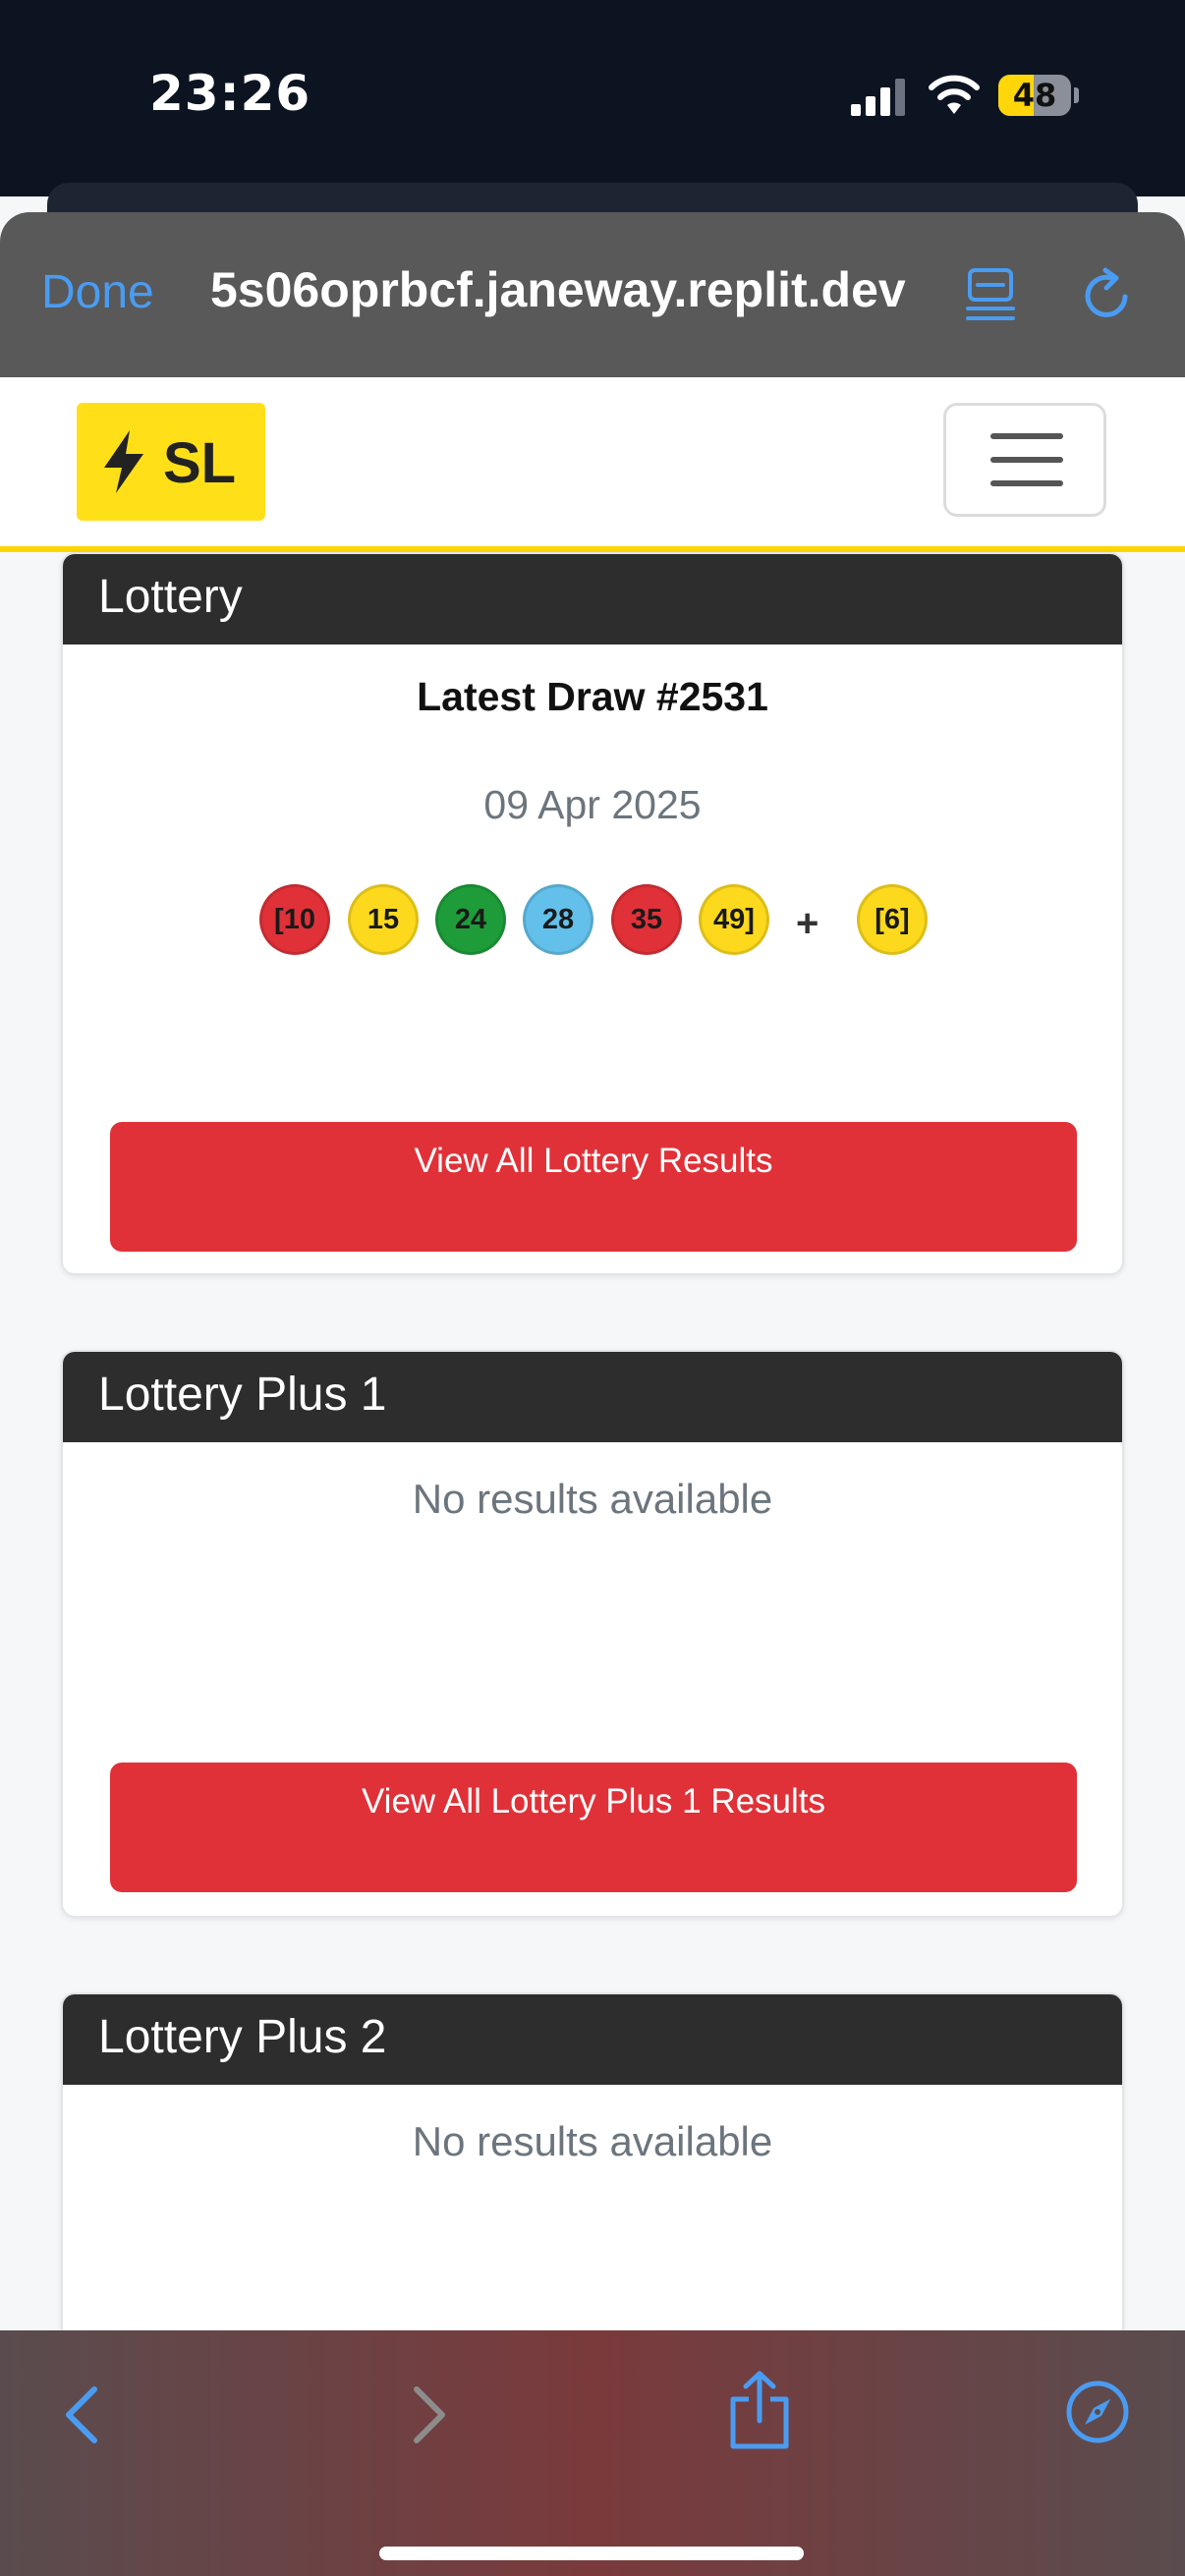  What do you see at coordinates (200, 463) in the screenshot?
I see `brand-text: SL` at bounding box center [200, 463].